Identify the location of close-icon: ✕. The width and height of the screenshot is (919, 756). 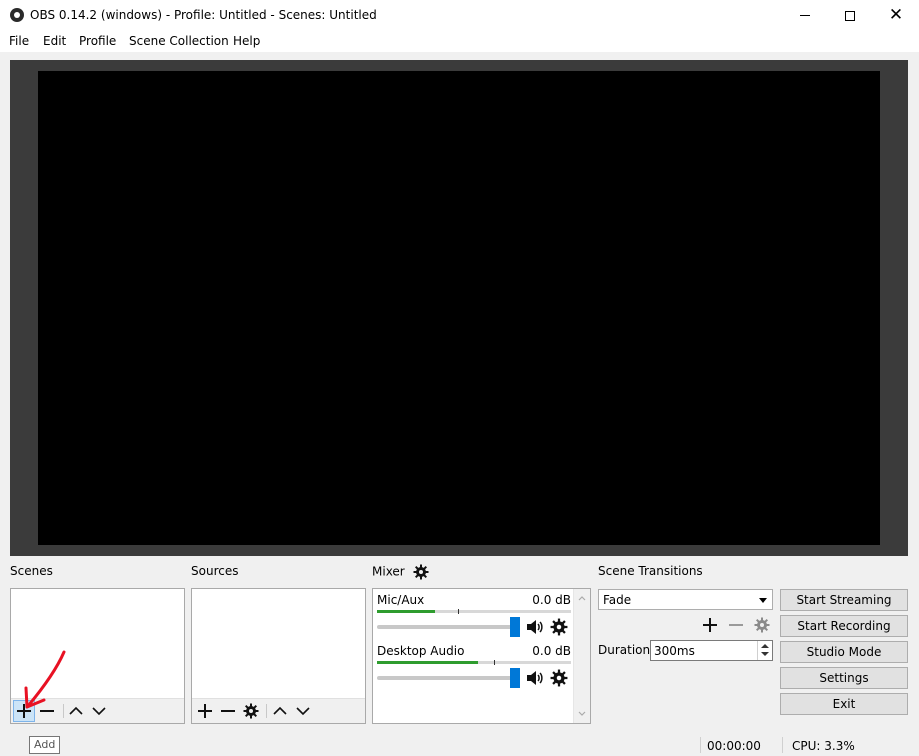
(896, 15).